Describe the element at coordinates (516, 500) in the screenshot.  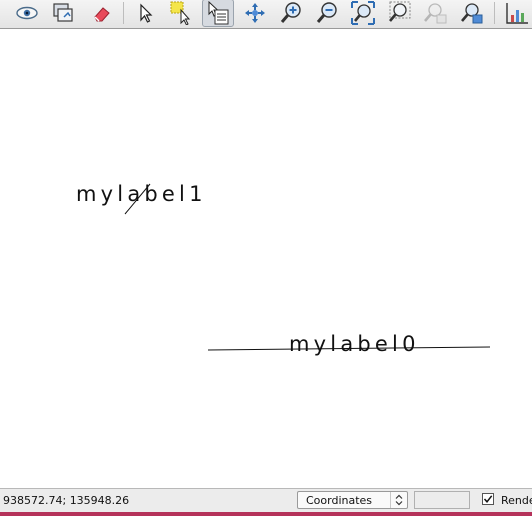
I see `render-checkbox-label: Render` at that location.